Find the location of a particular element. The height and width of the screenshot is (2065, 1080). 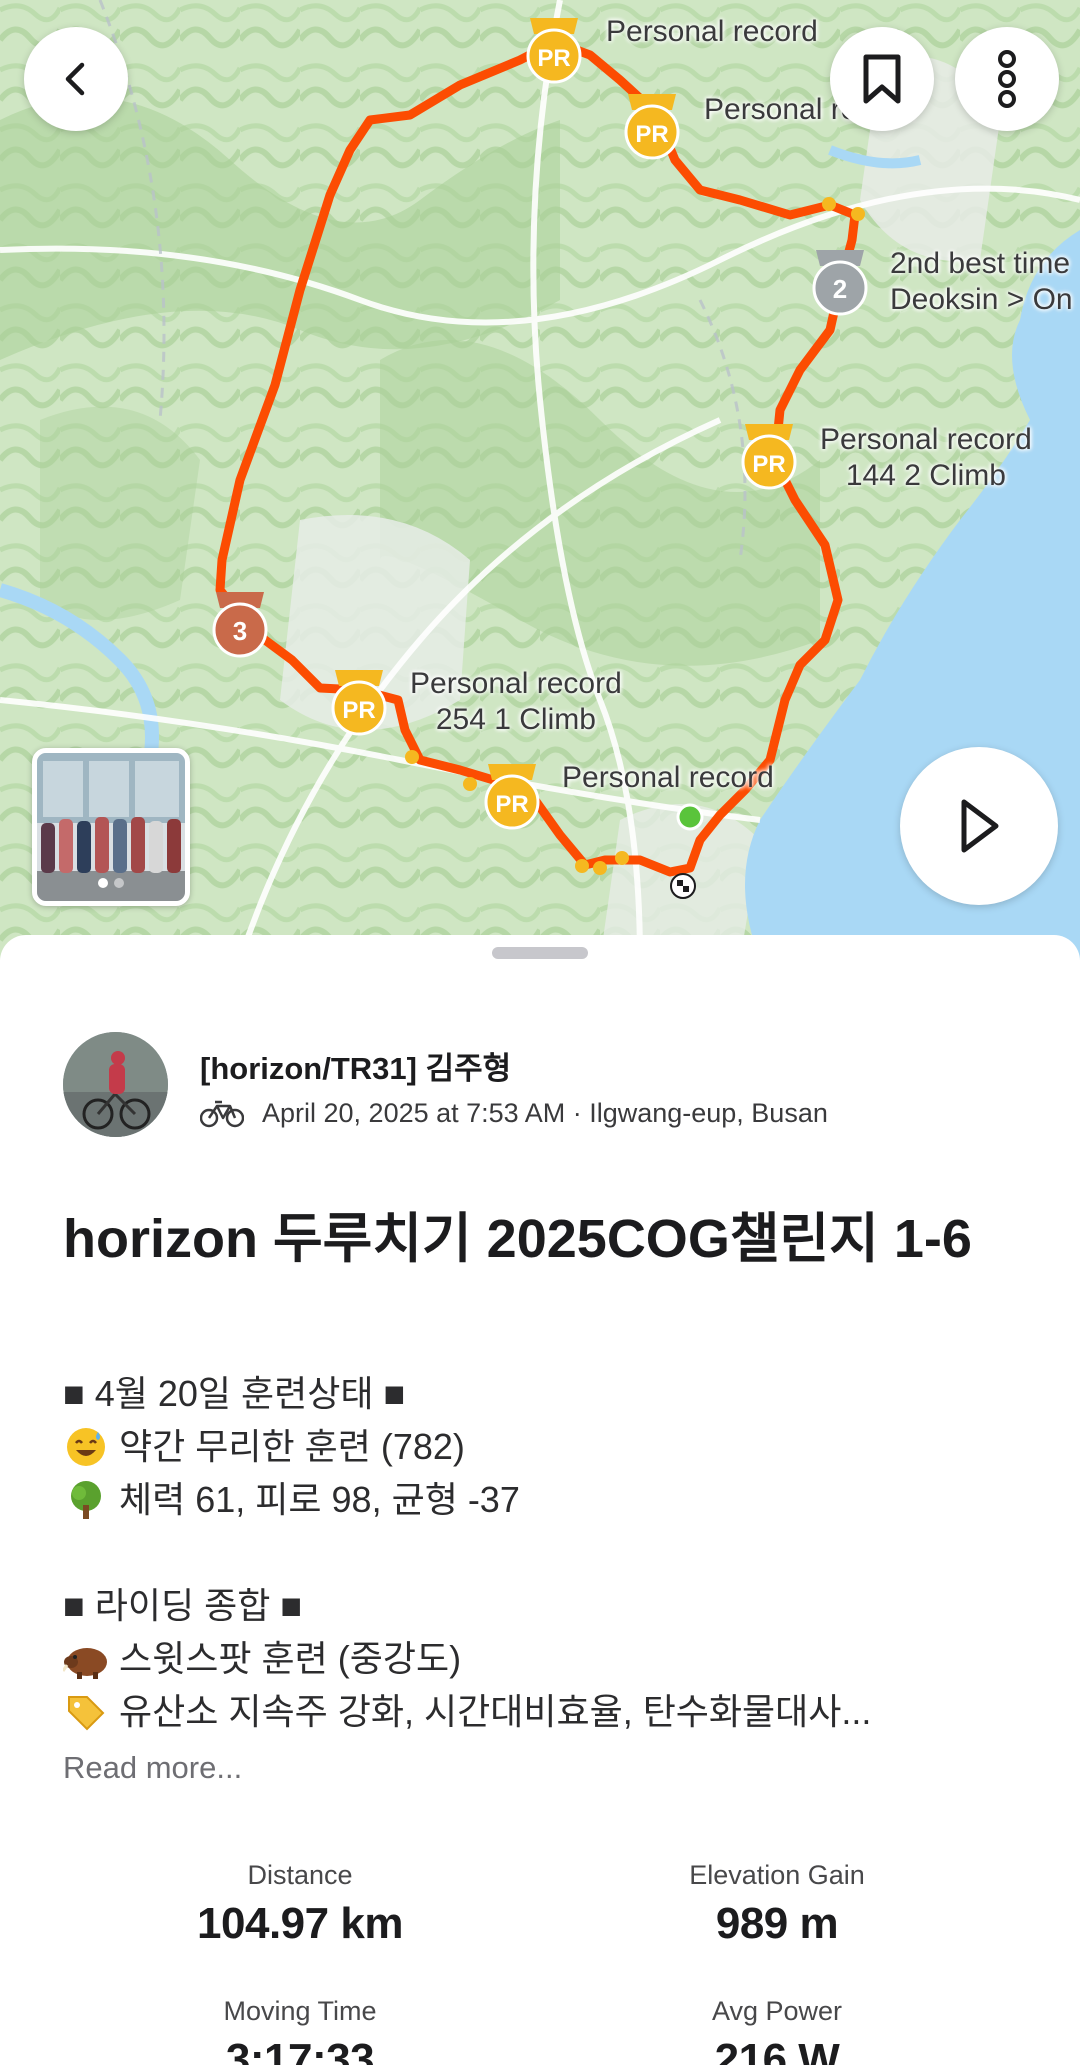

activity-photo-thumbnail is located at coordinates (111, 827).